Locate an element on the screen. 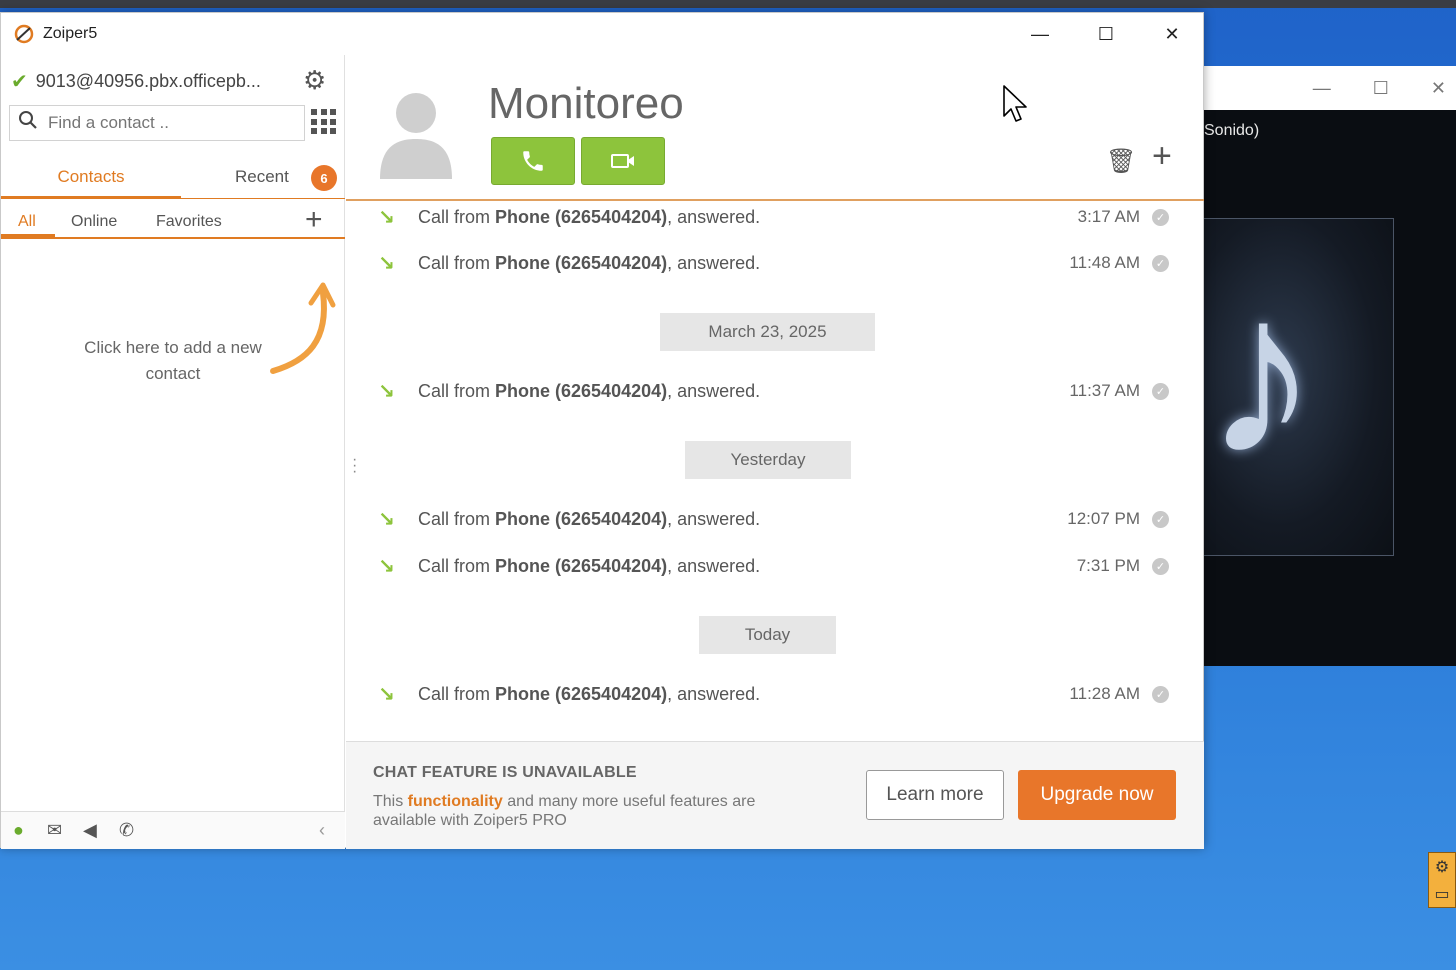  background-media-window: — ☐ ✕ Sonido) ♪ is located at coordinates (1330, 366).